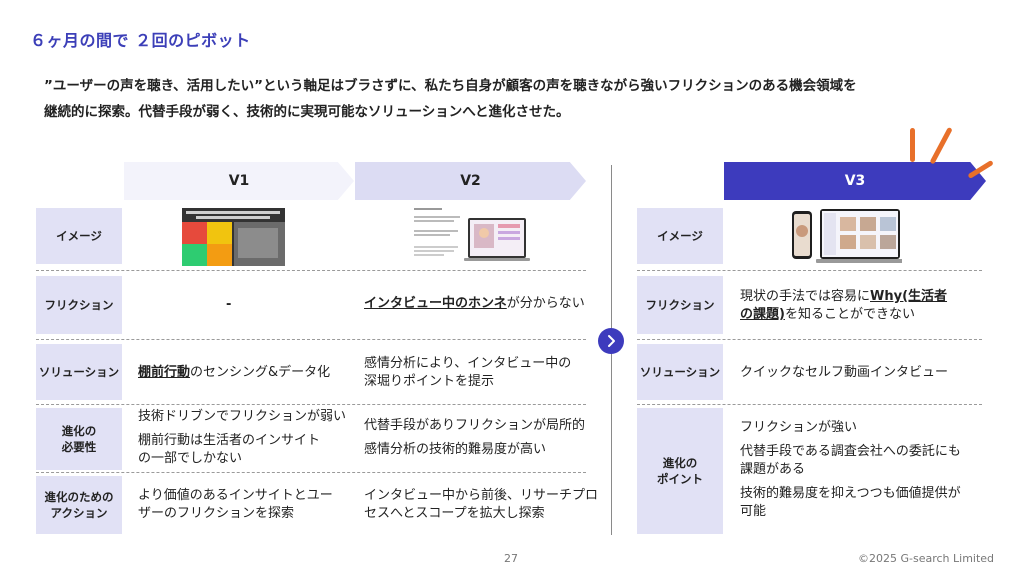 The image size is (1024, 572). I want to click on v3-friction: 現状の手法では容易にWhy(生活者 の課題)を知ることができない, so click(844, 305).